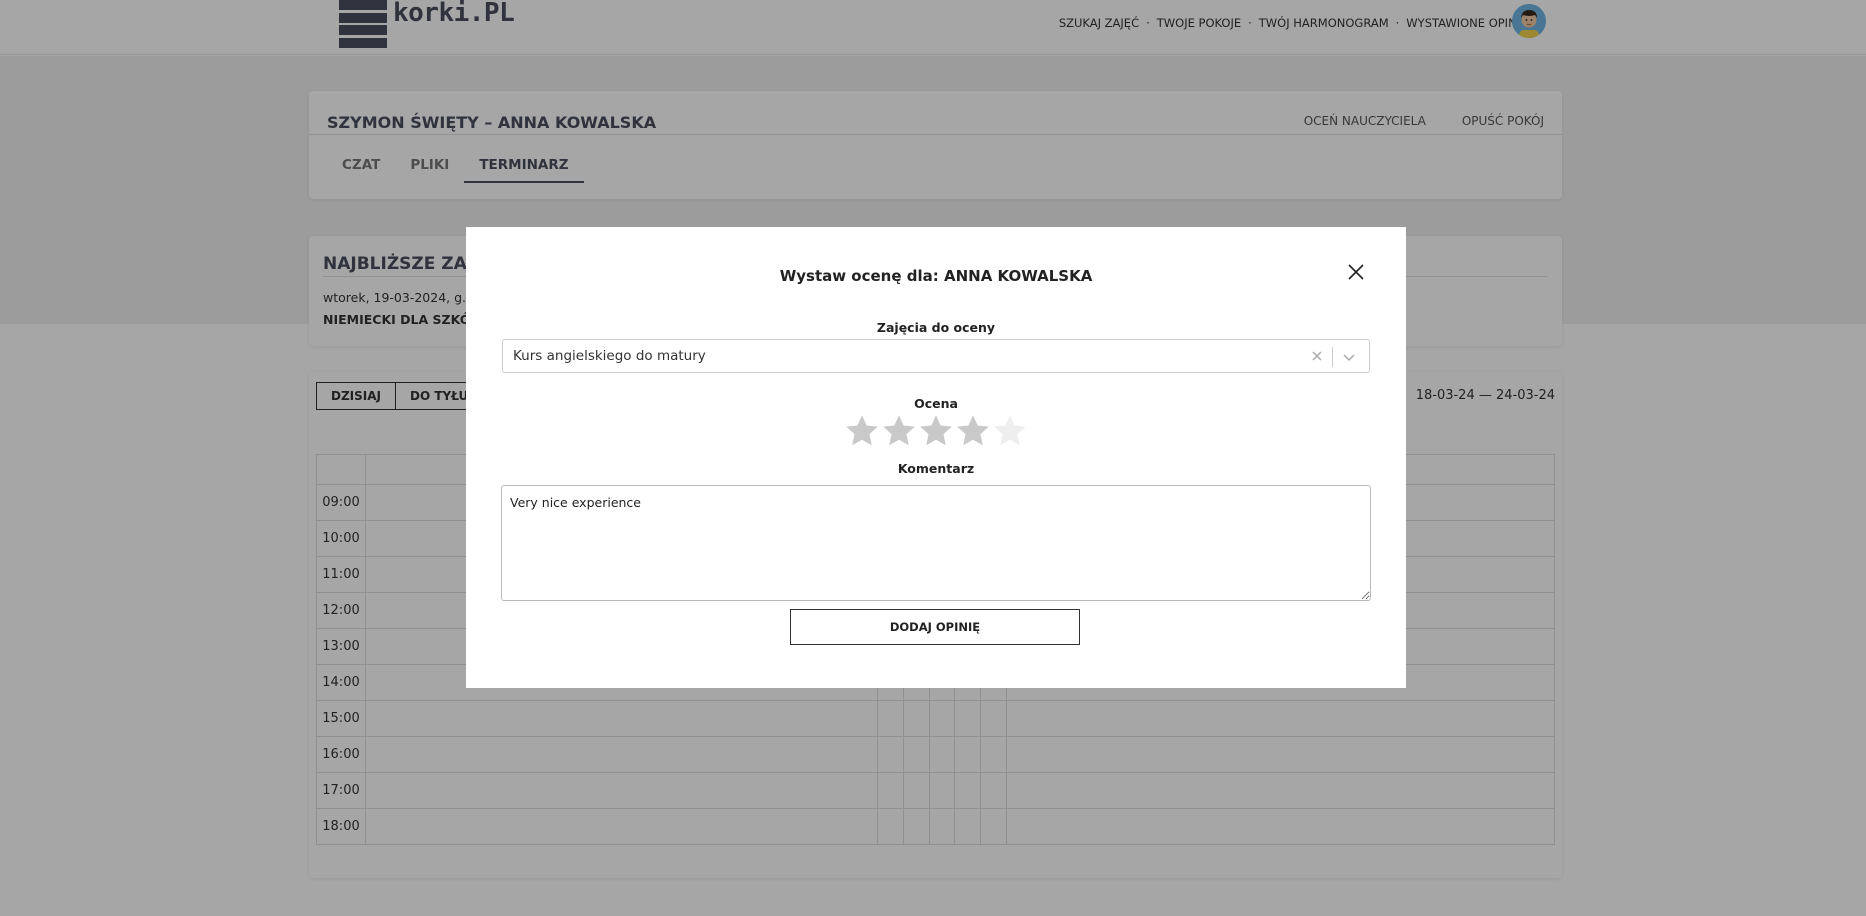  What do you see at coordinates (1332, 357) in the screenshot?
I see `select-separator` at bounding box center [1332, 357].